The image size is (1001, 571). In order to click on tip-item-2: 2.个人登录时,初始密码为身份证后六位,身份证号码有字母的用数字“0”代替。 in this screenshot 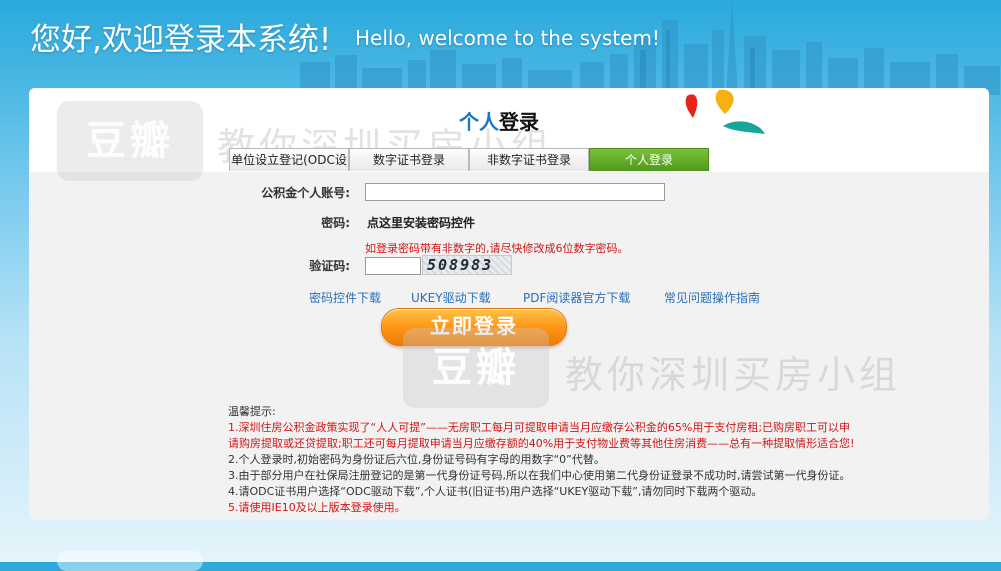, I will do `click(416, 459)`.